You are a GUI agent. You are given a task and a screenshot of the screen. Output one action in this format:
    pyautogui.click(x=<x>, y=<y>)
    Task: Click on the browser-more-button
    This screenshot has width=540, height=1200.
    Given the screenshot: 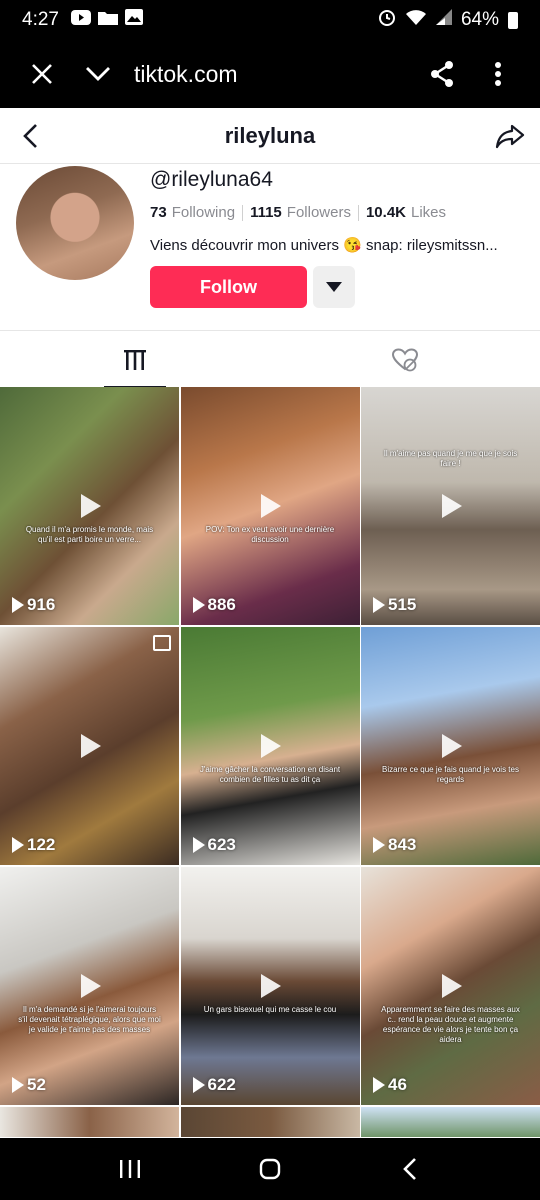 What is the action you would take?
    pyautogui.click(x=498, y=74)
    